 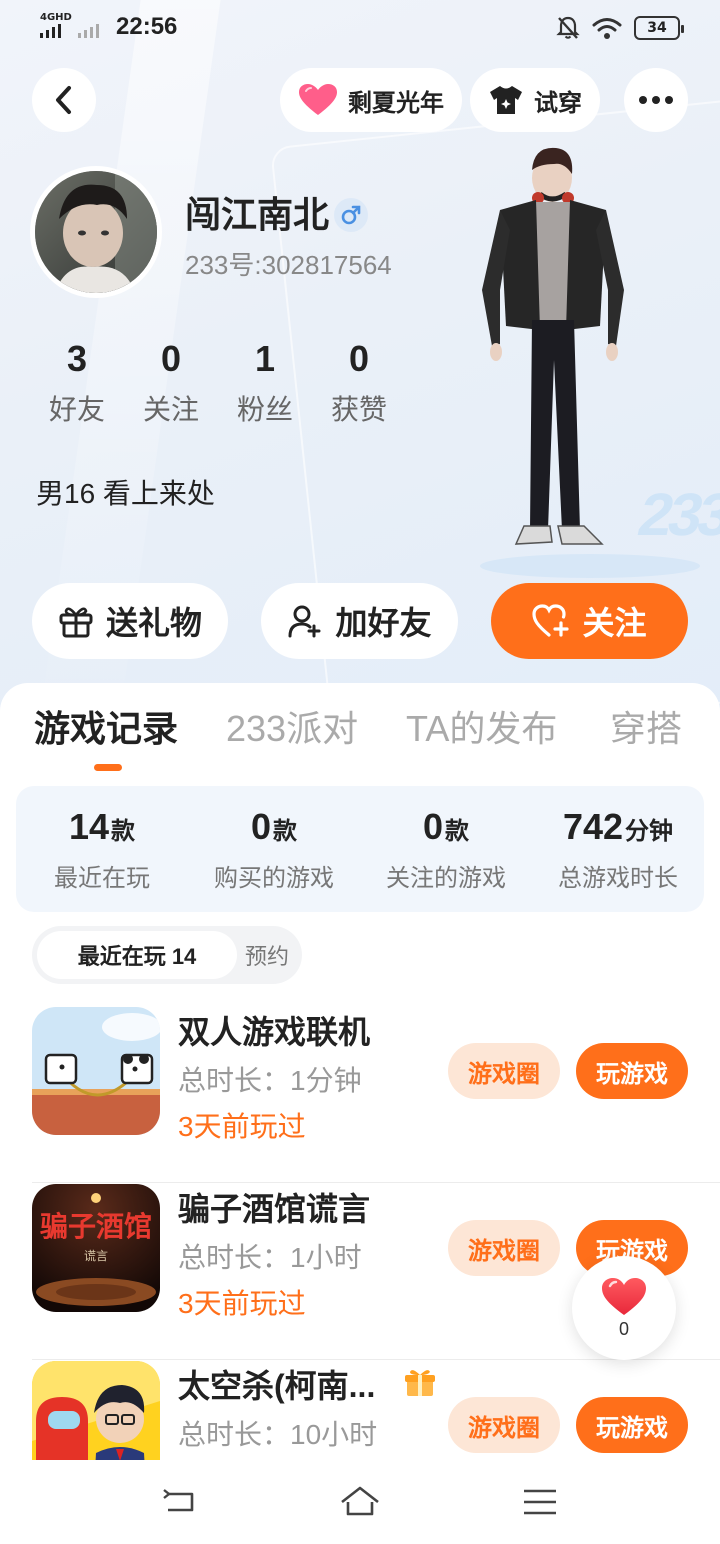 I want to click on send-gift-label: 送礼物, so click(x=153, y=623).